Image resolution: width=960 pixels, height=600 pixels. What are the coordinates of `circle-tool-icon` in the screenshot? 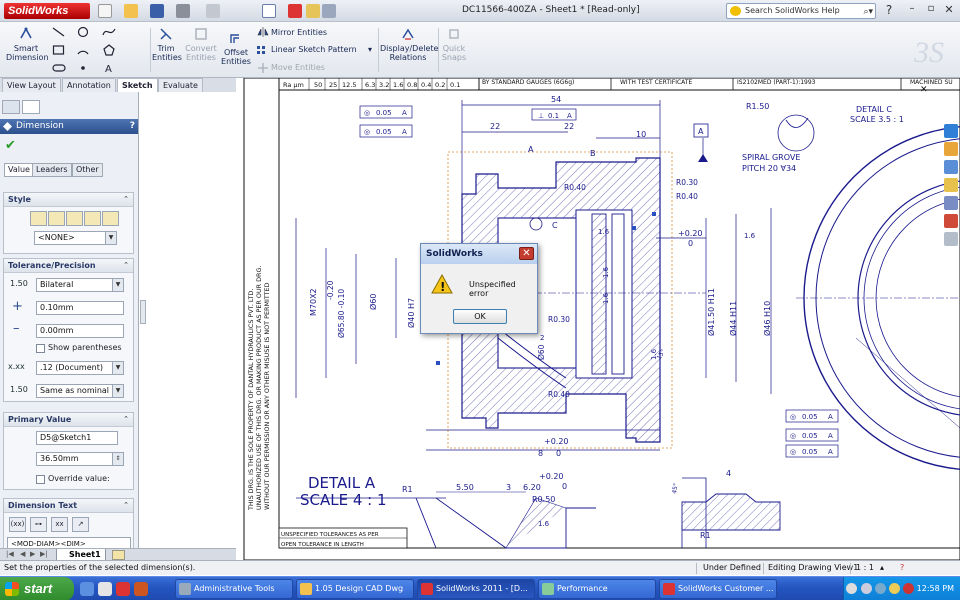 It's located at (83, 32).